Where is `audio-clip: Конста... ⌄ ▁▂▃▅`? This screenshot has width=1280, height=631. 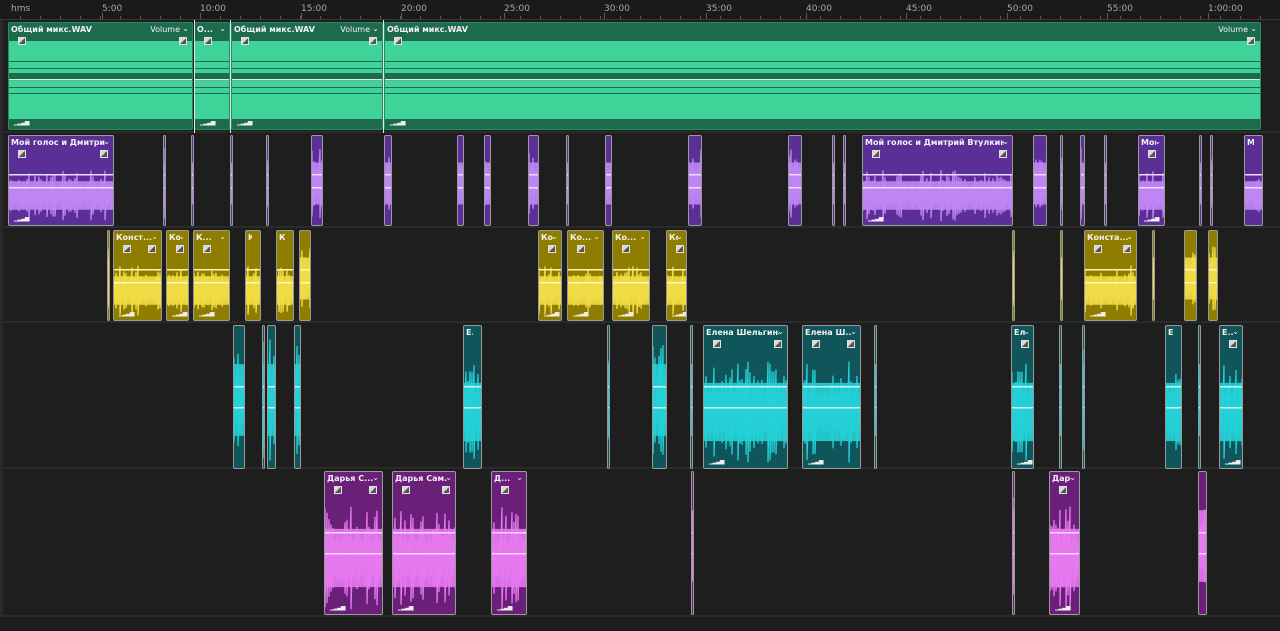
audio-clip: Конста... ⌄ ▁▂▃▅ is located at coordinates (1110, 275).